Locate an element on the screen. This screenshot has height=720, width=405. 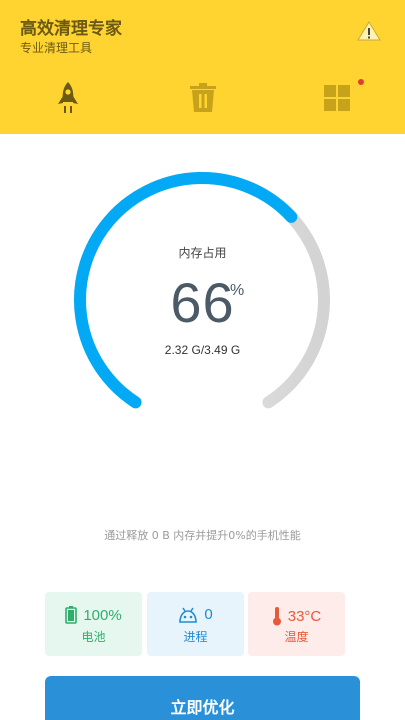
memory-percent: 66 is located at coordinates (202, 302).